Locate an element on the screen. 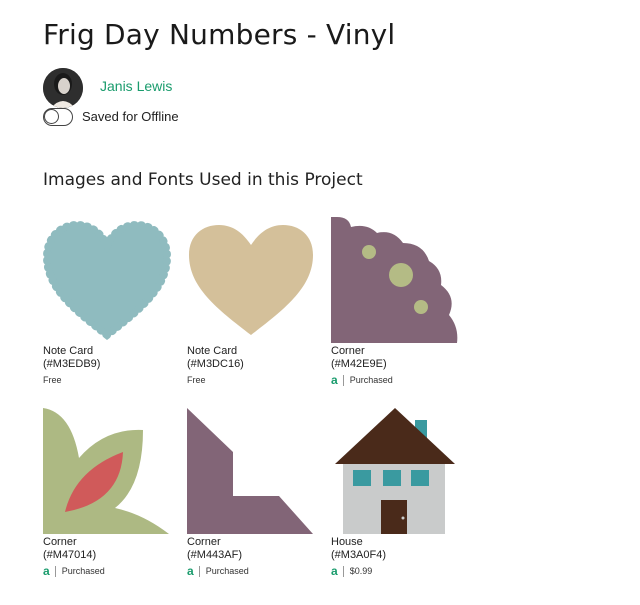 The image size is (640, 605). leaf-corner-image is located at coordinates (107, 472).